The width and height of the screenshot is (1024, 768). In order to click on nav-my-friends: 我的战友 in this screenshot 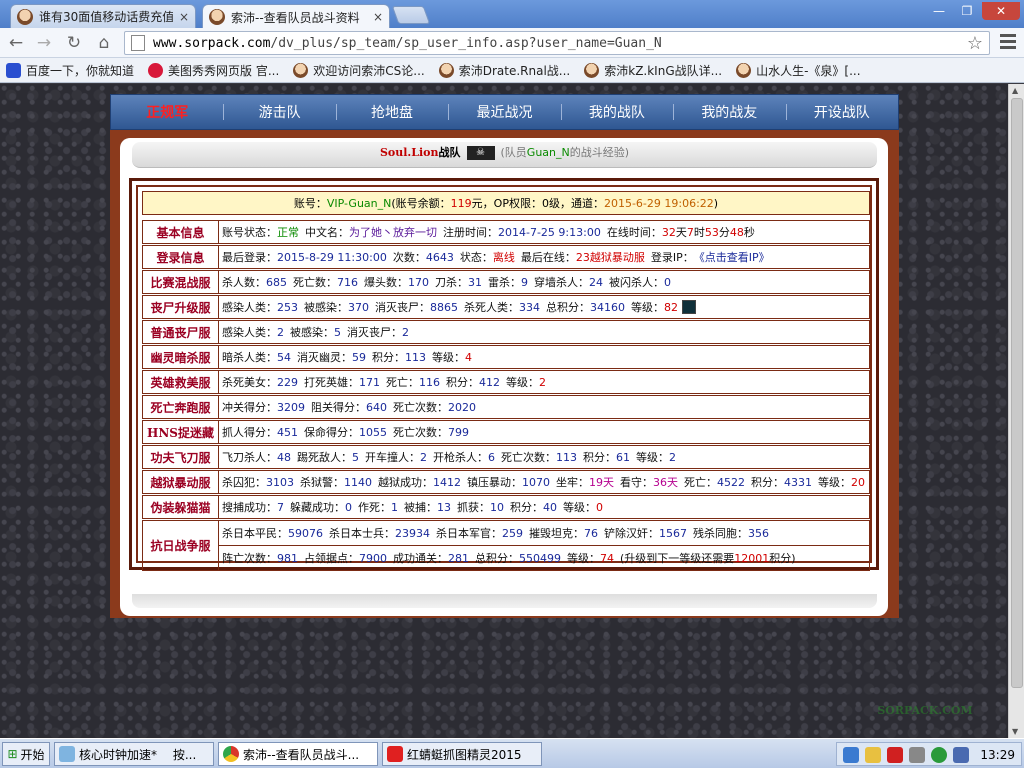, I will do `click(729, 112)`.